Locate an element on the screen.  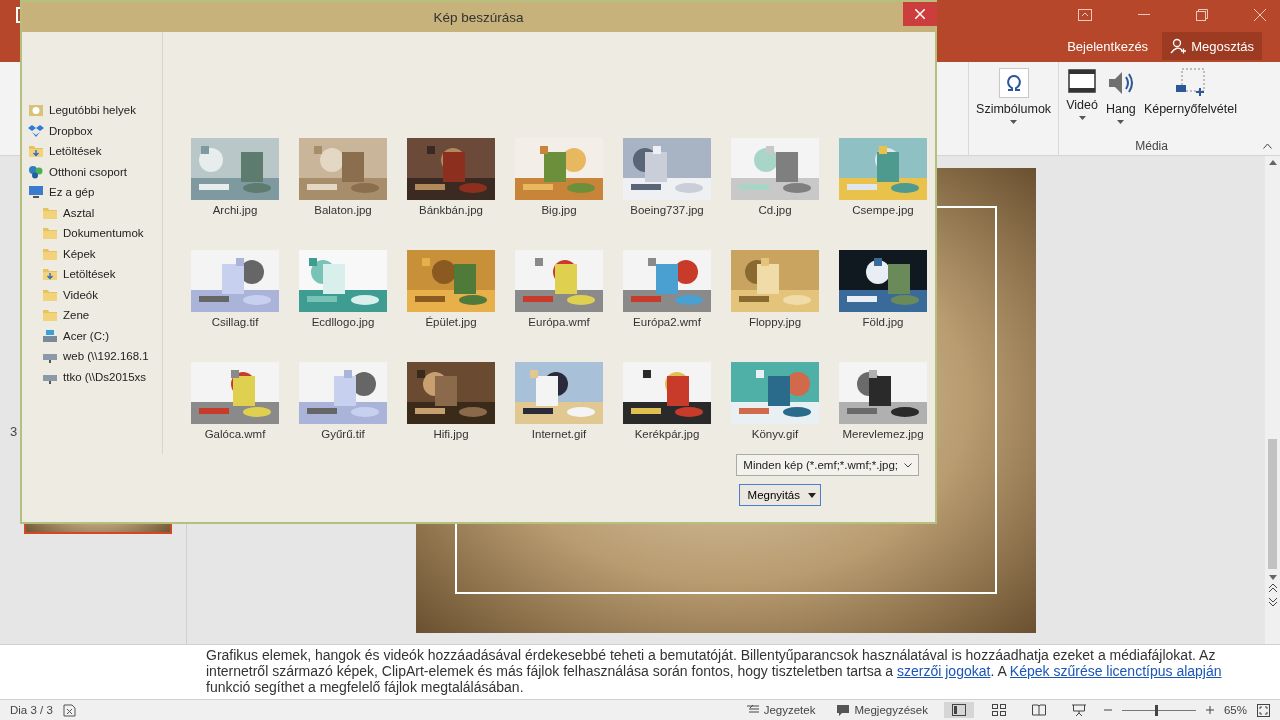
dialog-title: Kép beszúrása is located at coordinates (478, 17).